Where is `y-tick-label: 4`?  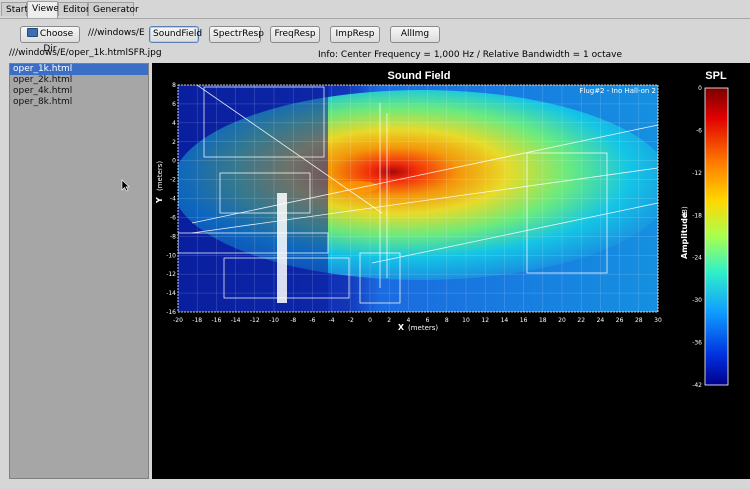
y-tick-label: 4 is located at coordinates (174, 123).